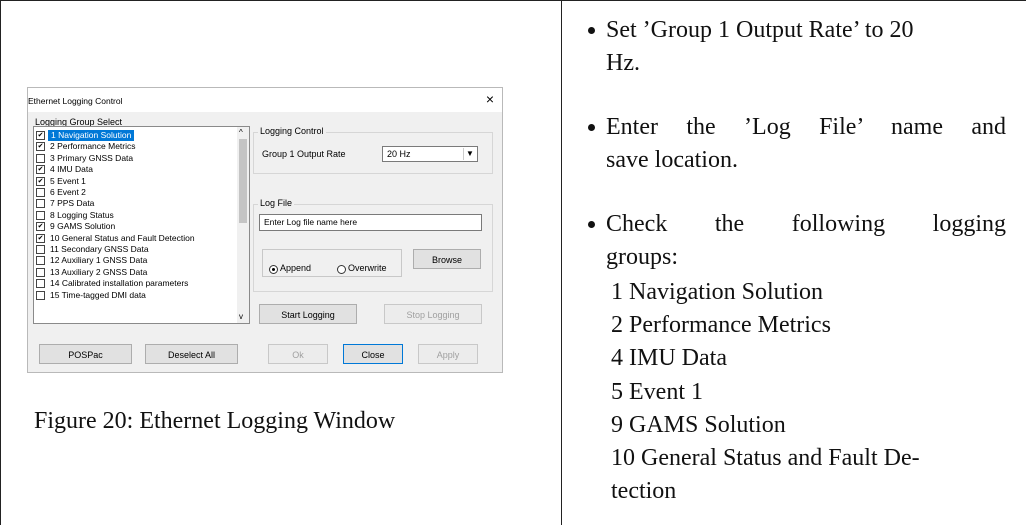 Image resolution: width=1026 pixels, height=525 pixels. What do you see at coordinates (657, 391) in the screenshot?
I see `group-to-check-line: 5 Event 1` at bounding box center [657, 391].